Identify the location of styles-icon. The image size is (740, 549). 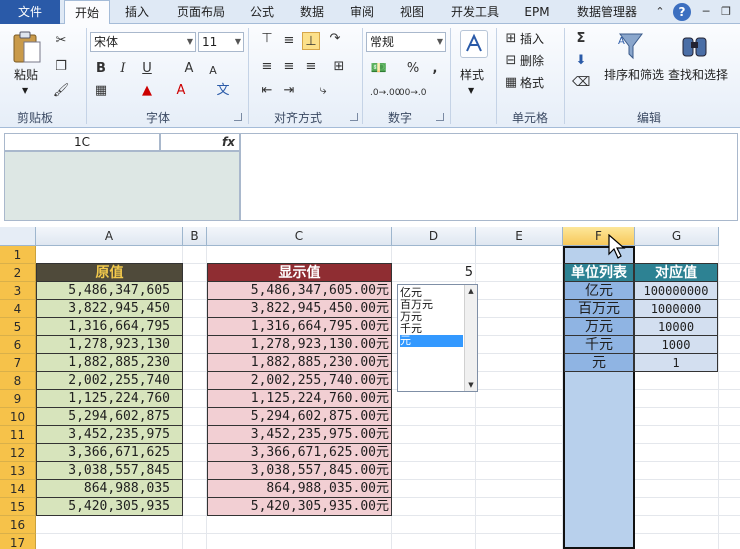
(474, 44).